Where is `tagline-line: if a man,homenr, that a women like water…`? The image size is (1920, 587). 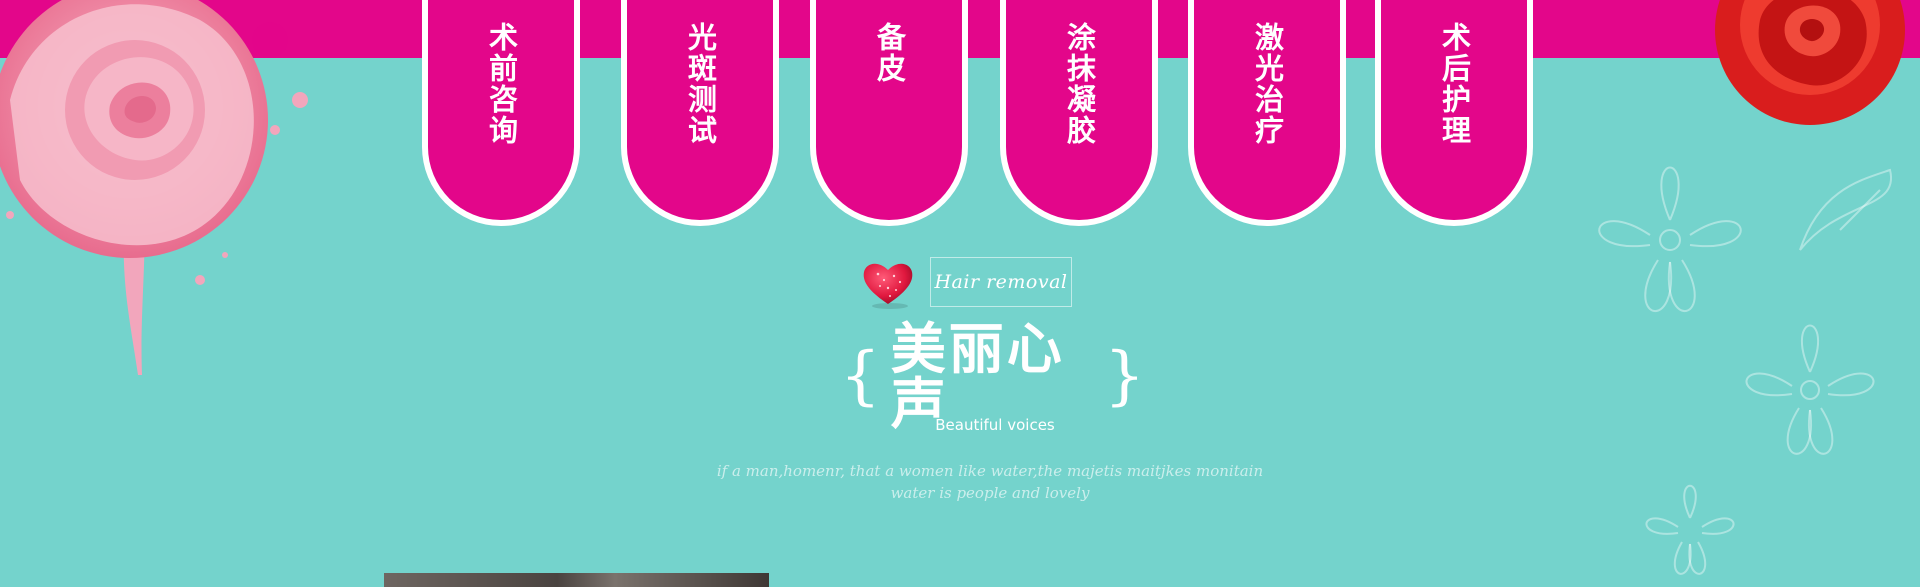
tagline-line: if a man,homenr, that a women like water… is located at coordinates (990, 471).